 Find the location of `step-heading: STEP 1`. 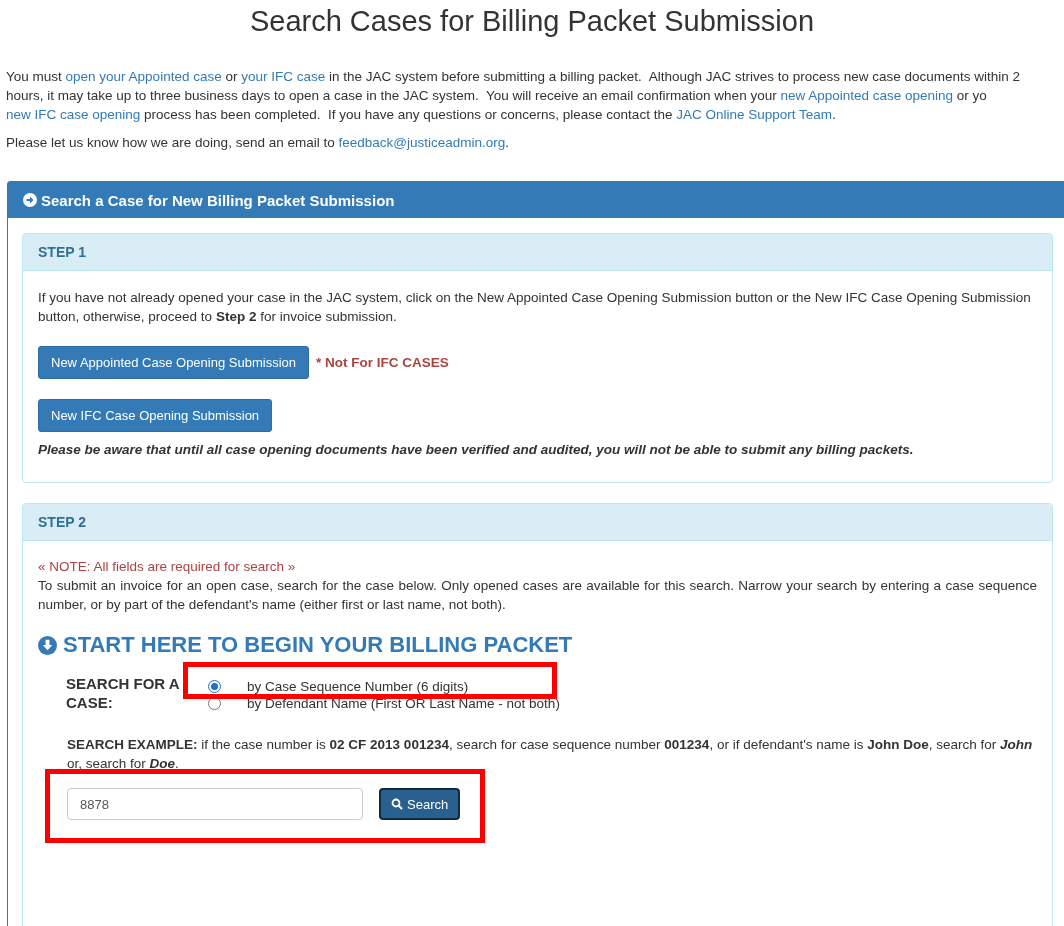

step-heading: STEP 1 is located at coordinates (537, 252).